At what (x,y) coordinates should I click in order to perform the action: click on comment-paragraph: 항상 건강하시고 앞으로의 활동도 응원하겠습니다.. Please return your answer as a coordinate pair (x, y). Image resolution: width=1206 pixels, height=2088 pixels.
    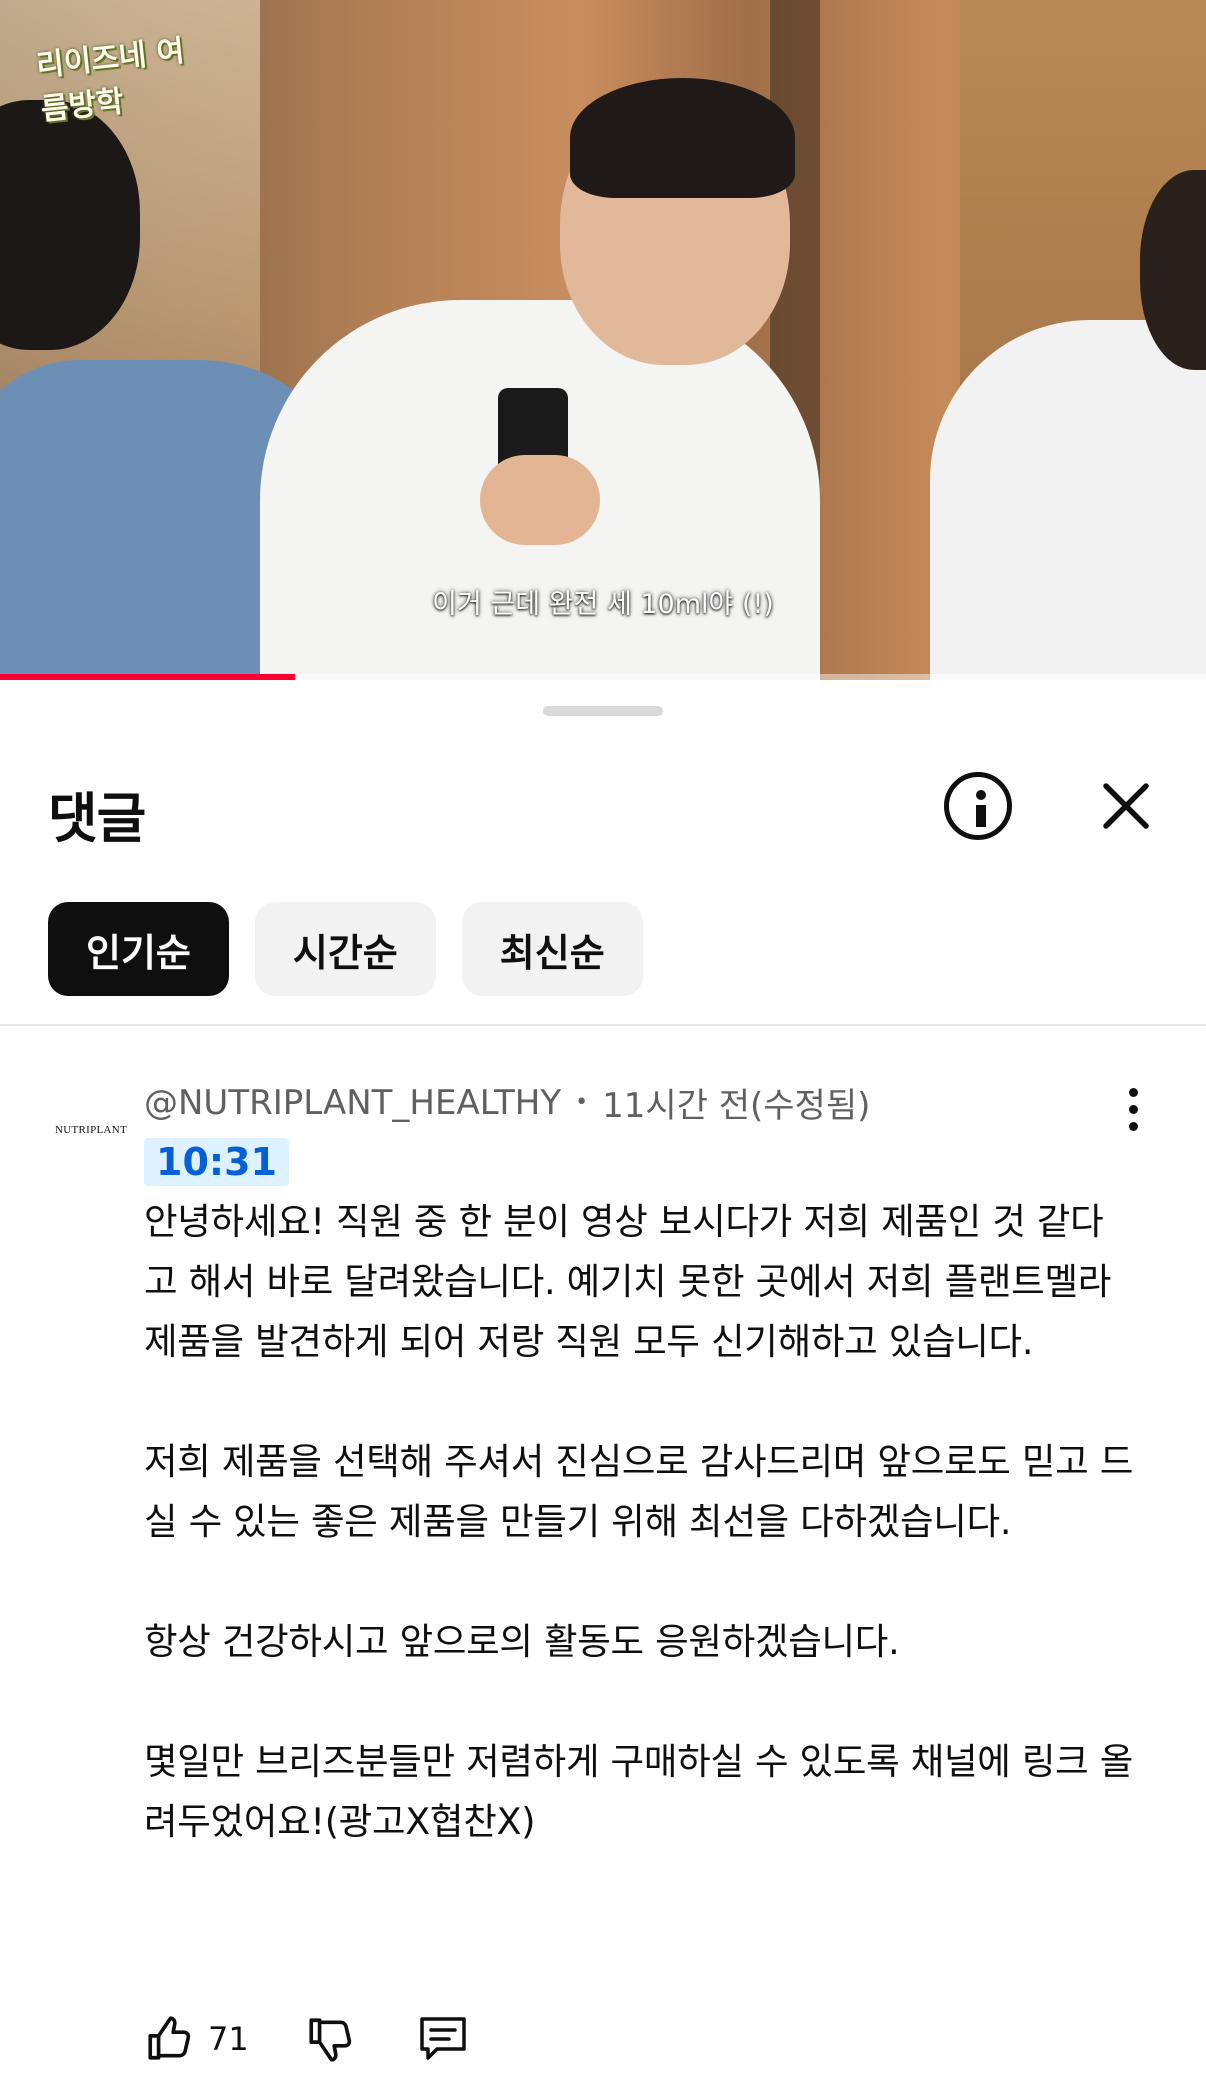
    Looking at the image, I should click on (522, 1641).